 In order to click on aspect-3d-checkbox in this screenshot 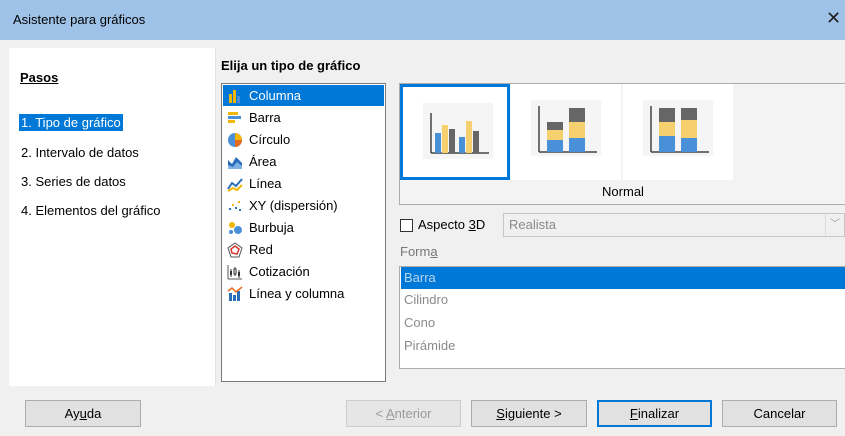, I will do `click(406, 225)`.